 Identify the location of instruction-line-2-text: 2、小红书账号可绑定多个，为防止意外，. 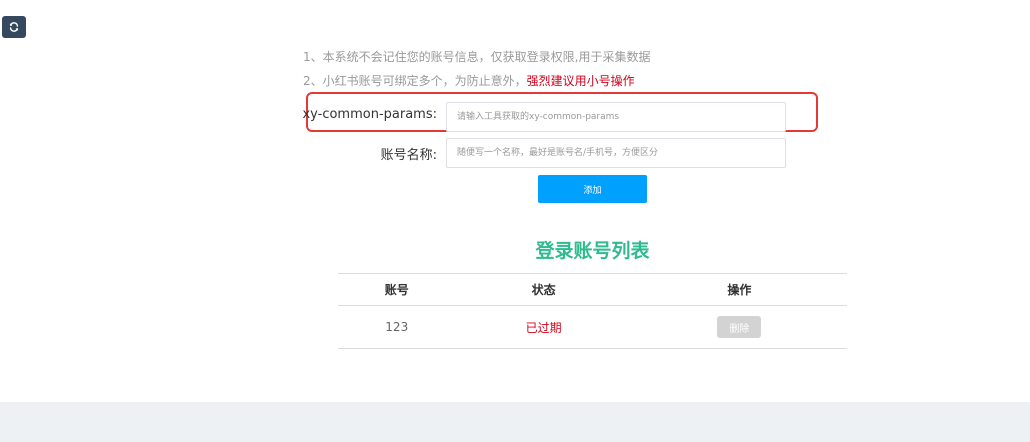
(415, 81).